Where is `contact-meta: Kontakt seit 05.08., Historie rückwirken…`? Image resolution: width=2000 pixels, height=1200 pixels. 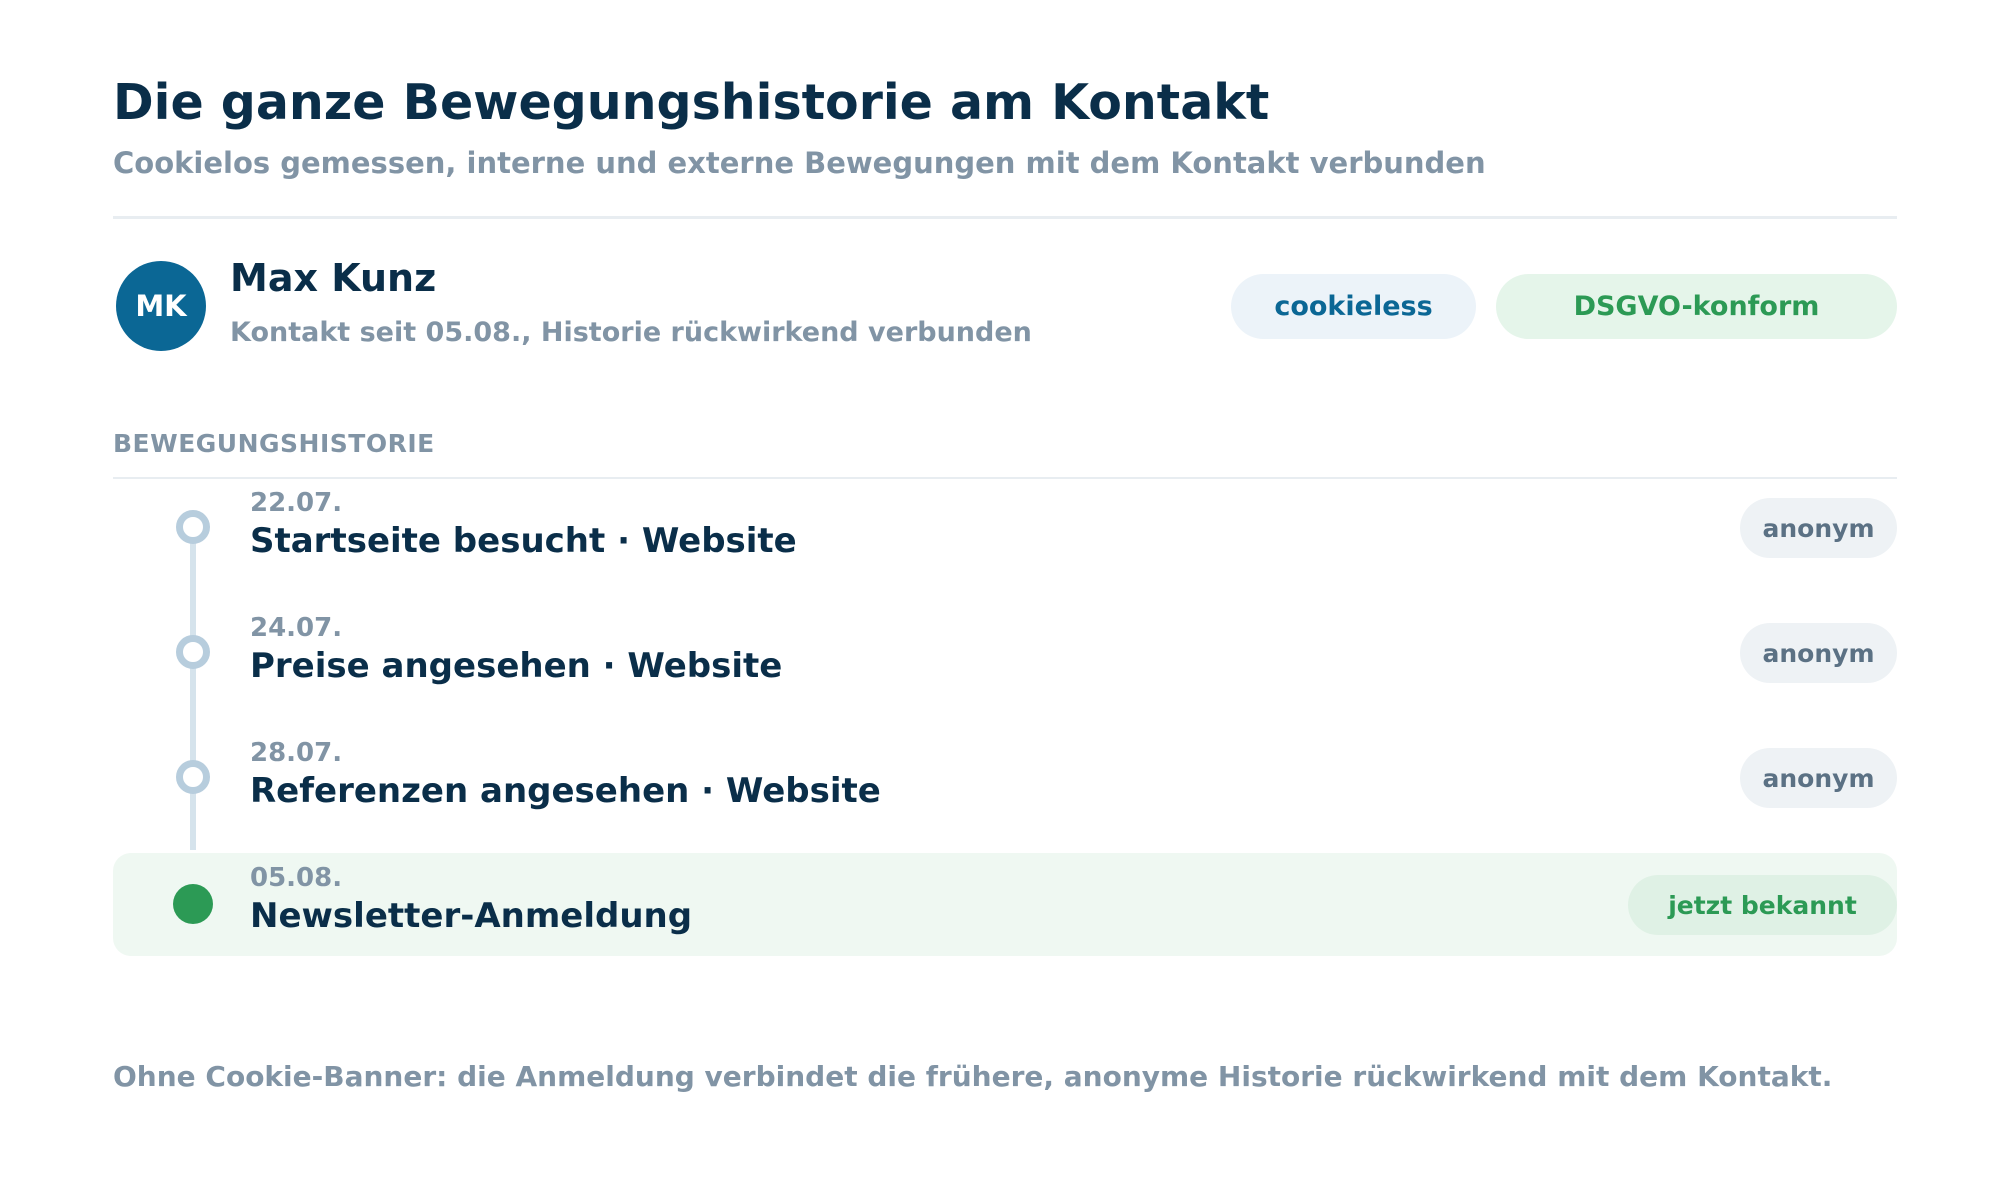
contact-meta: Kontakt seit 05.08., Historie rückwirken… is located at coordinates (631, 332).